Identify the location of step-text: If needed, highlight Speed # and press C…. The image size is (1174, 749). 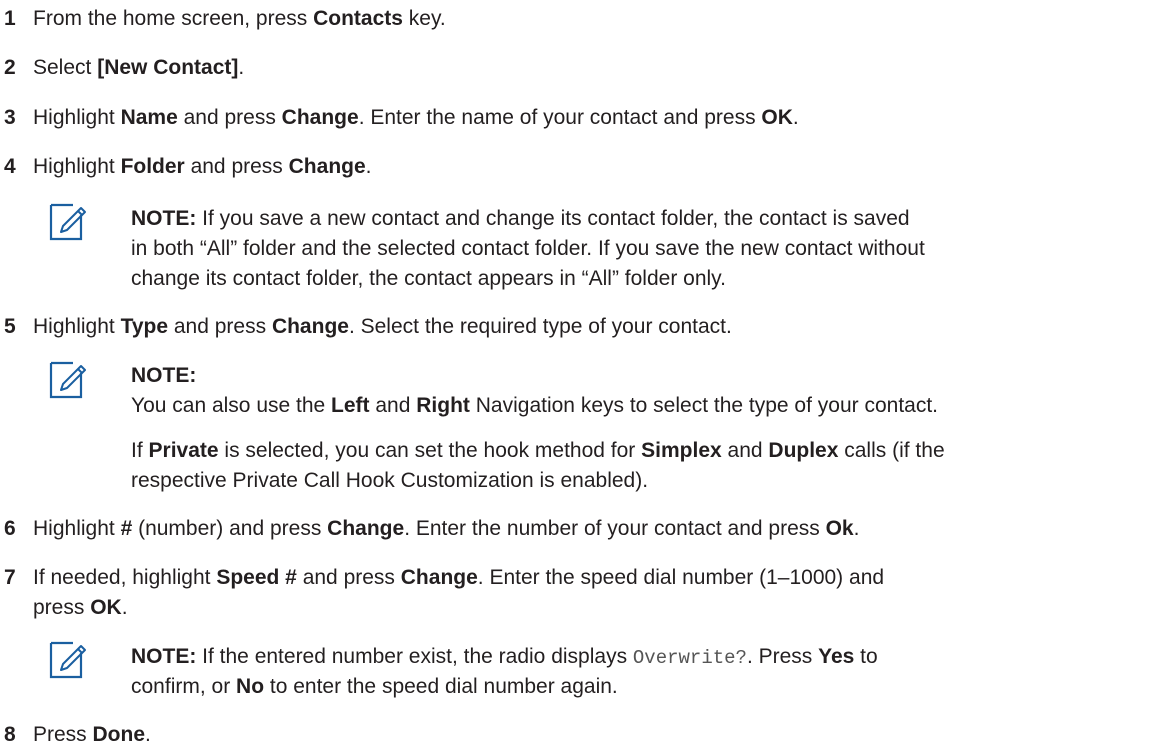
(459, 577).